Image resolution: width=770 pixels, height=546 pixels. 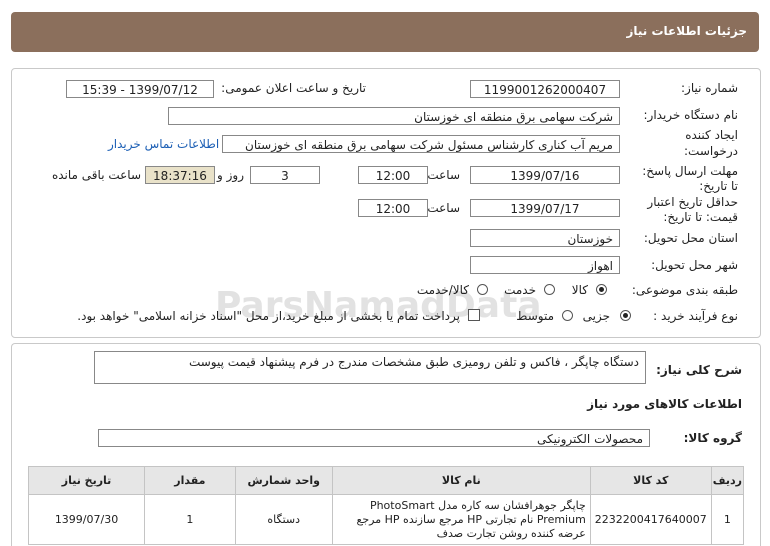 I want to click on send-time-label: ساعت, so click(x=443, y=175).